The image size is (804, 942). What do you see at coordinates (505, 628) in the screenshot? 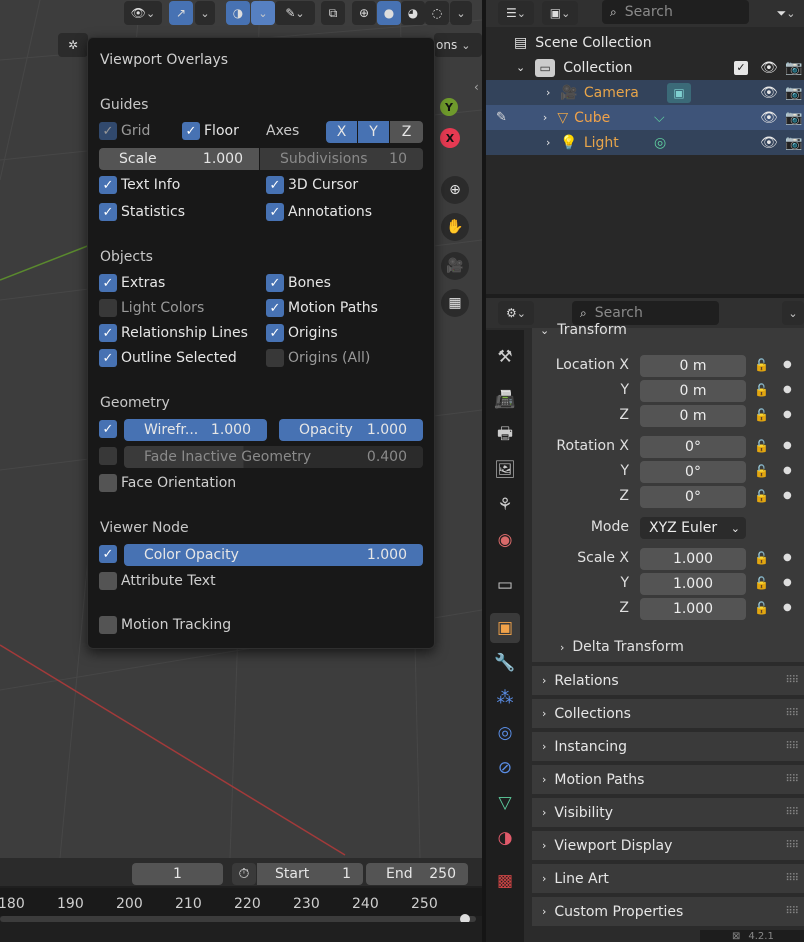
I see `object-tab-icon: ▣` at bounding box center [505, 628].